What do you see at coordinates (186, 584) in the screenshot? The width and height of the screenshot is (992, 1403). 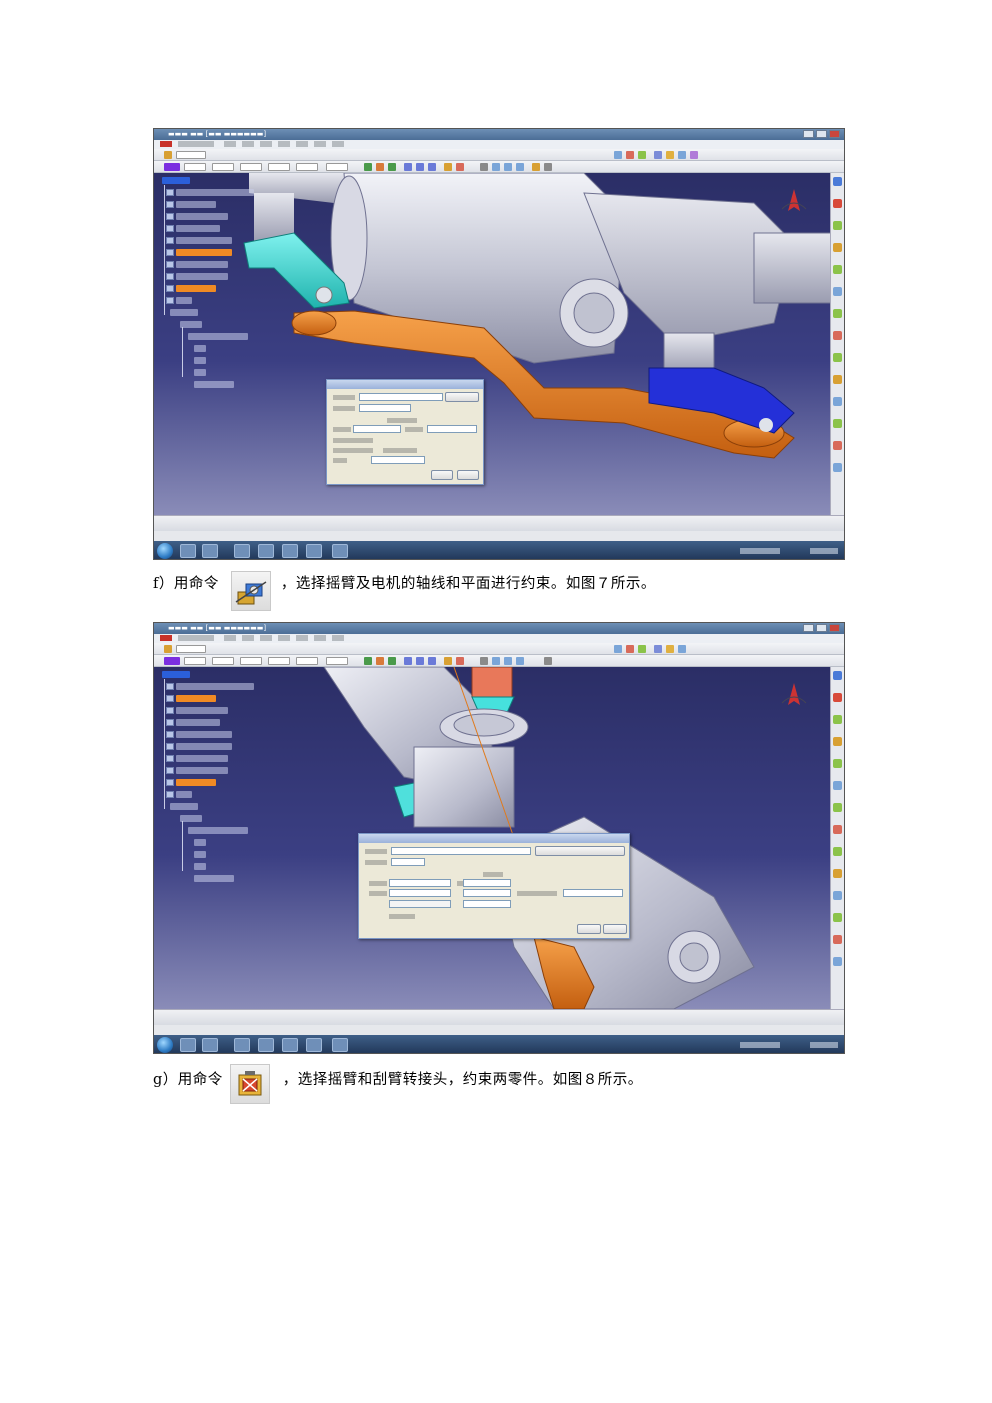 I see `caption-f-lead: f）用命令` at bounding box center [186, 584].